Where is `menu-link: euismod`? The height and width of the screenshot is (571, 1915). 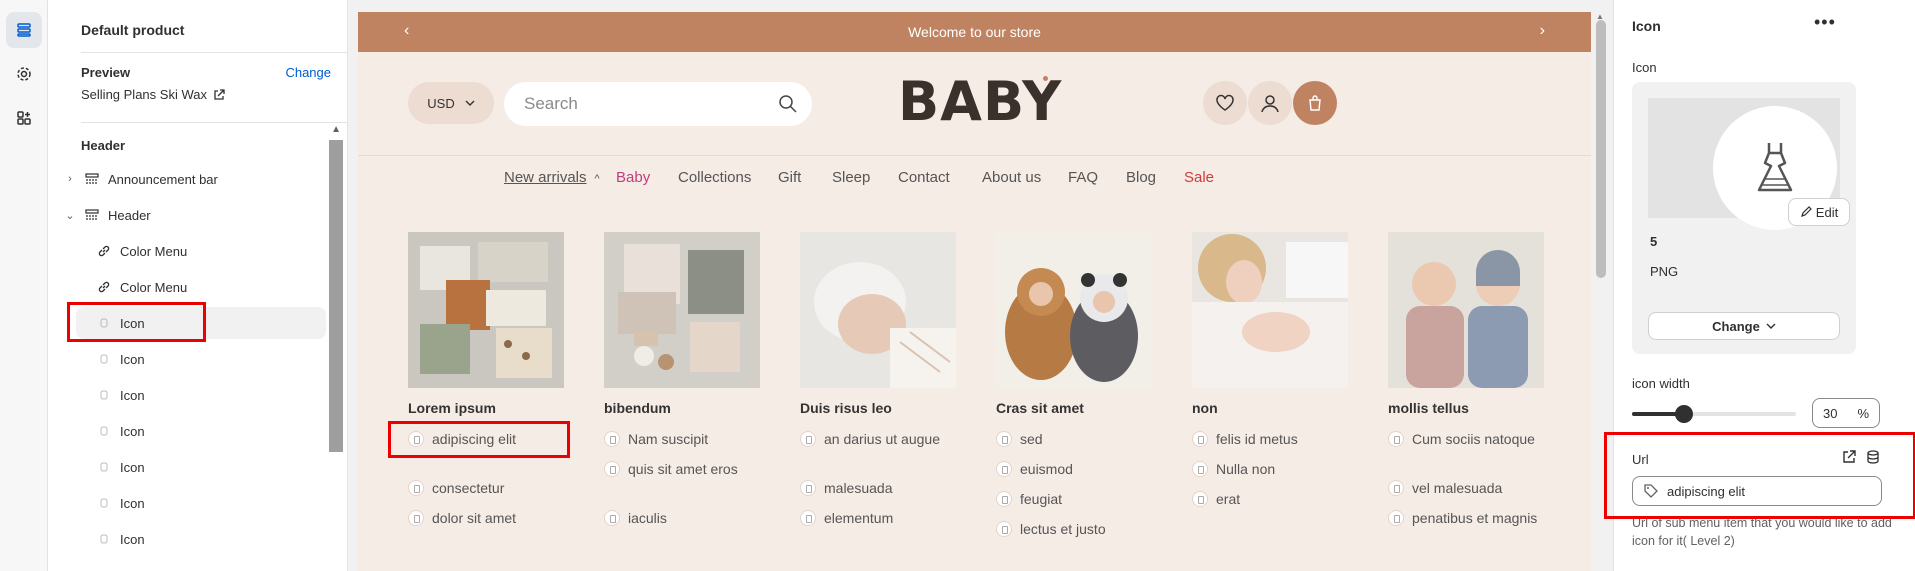 menu-link: euismod is located at coordinates (1073, 469).